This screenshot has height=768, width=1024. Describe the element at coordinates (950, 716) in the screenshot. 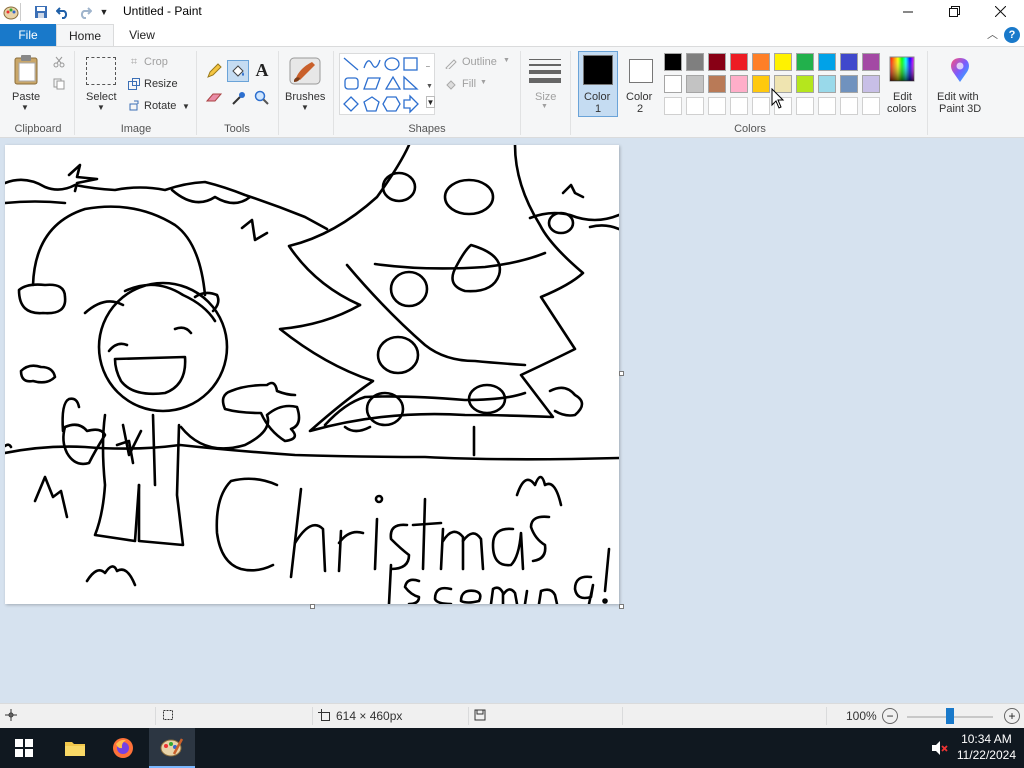

I see `zoom-slider-thumb` at that location.